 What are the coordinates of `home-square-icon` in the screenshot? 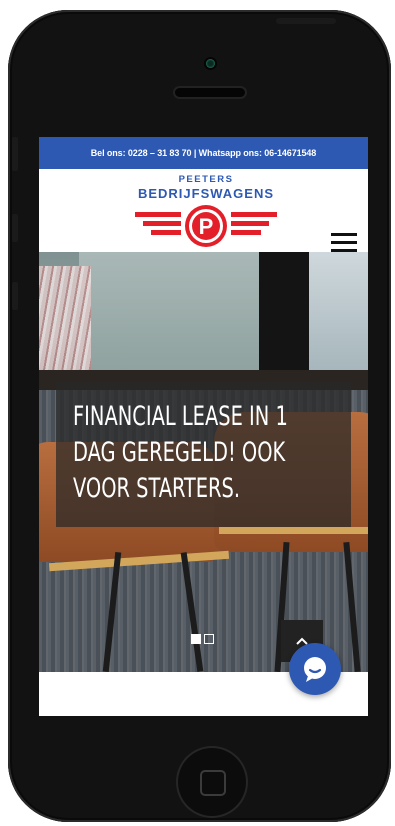 It's located at (213, 783).